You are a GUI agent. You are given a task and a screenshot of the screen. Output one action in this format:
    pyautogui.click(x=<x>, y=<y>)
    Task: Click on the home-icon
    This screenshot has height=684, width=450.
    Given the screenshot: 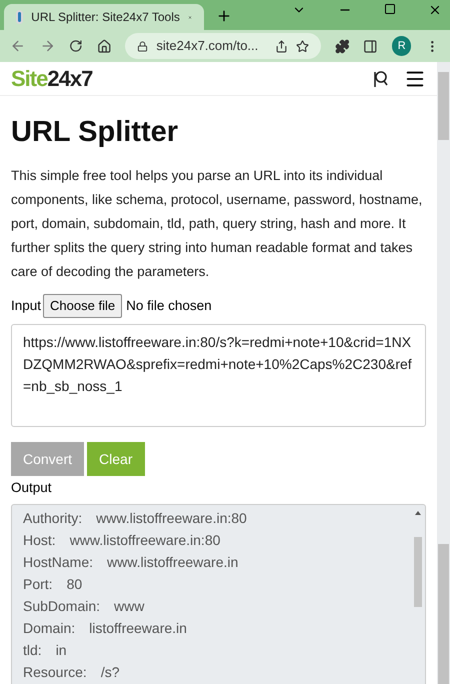 What is the action you would take?
    pyautogui.click(x=104, y=46)
    